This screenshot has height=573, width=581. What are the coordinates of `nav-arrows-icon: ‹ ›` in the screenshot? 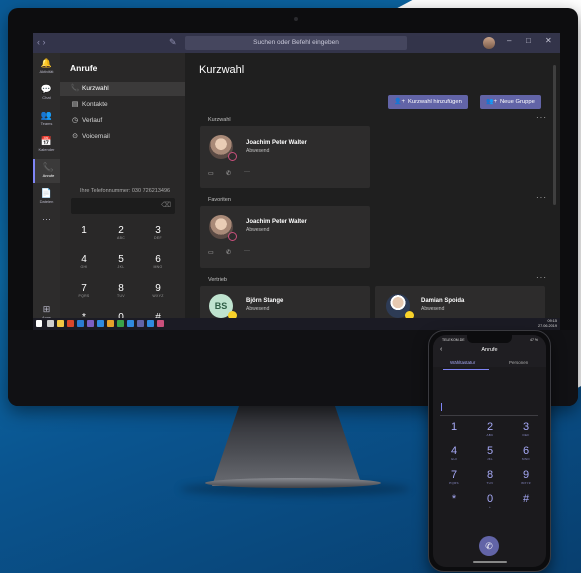 It's located at (41, 42).